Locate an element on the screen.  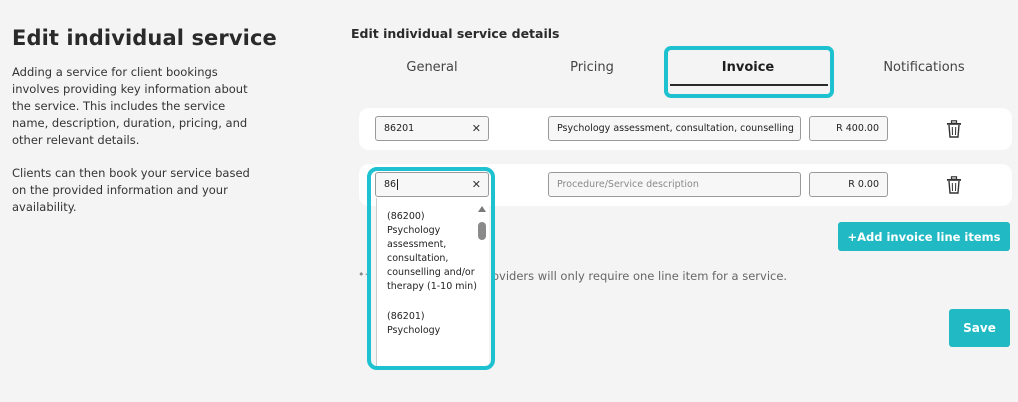
tab-pricing: Pricing is located at coordinates (592, 67).